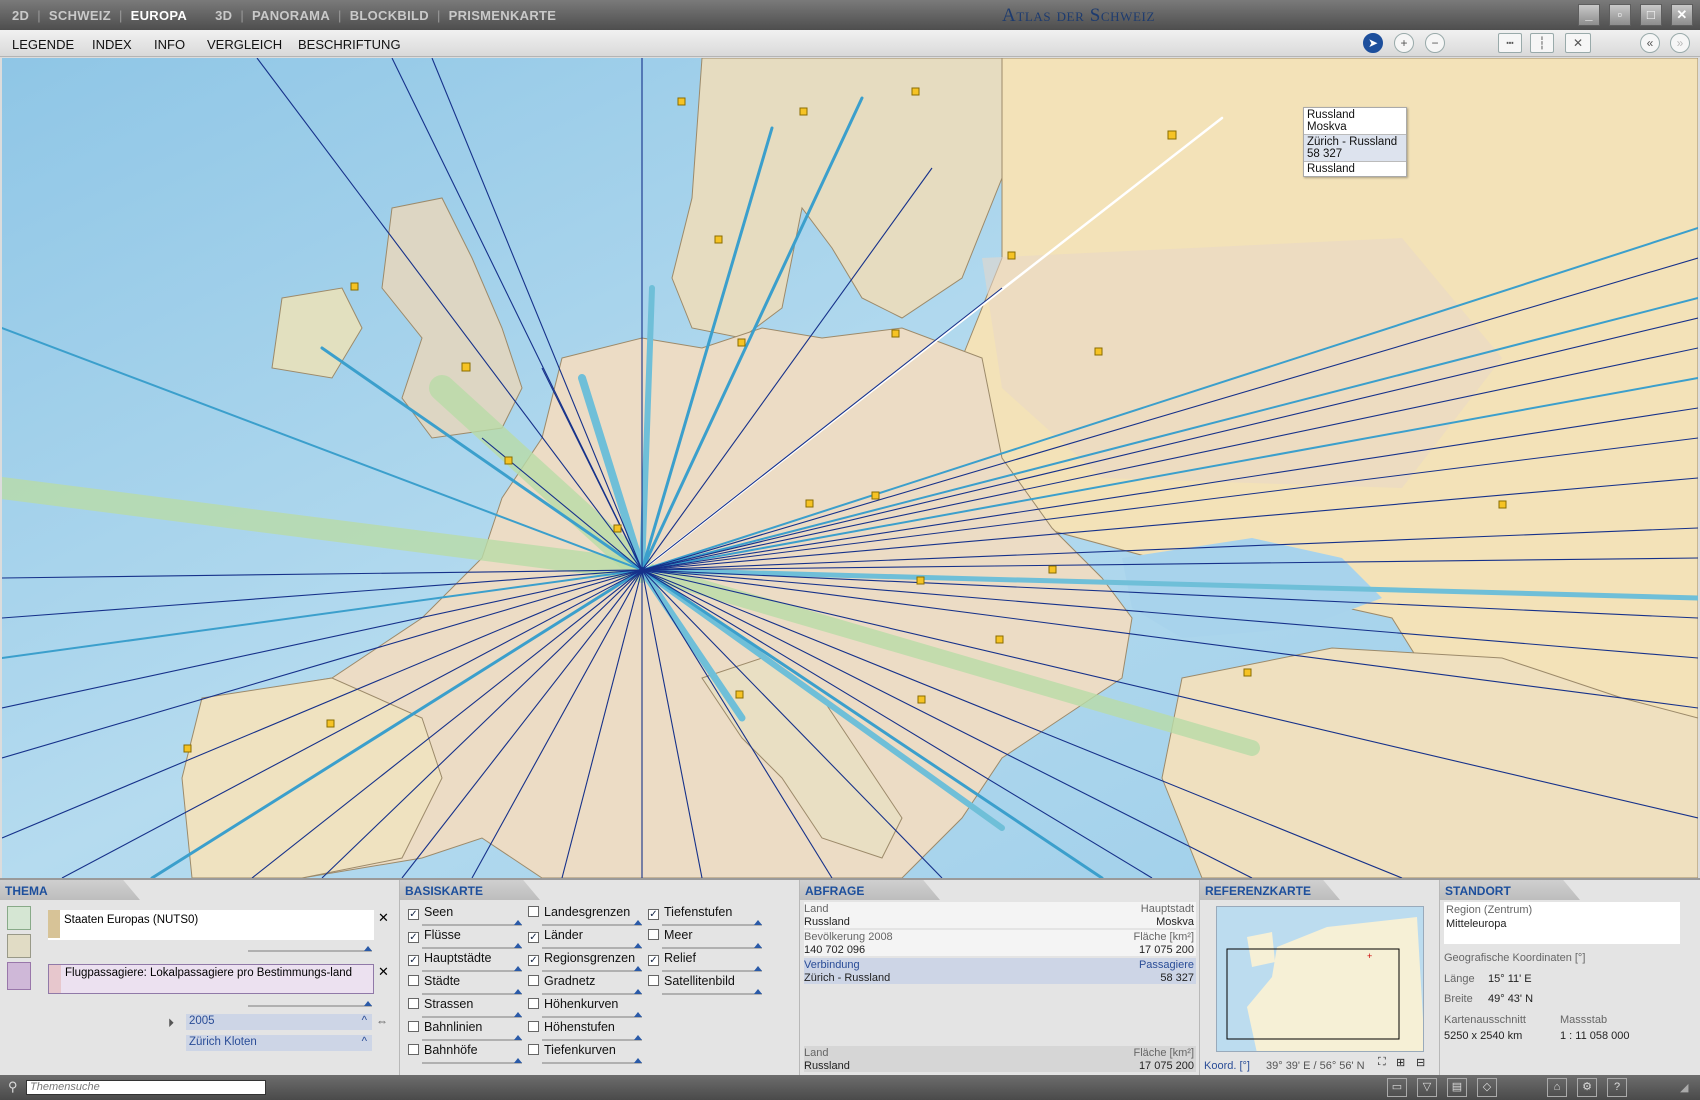 The image size is (1700, 1100). What do you see at coordinates (244, 44) in the screenshot?
I see `menu-vergleich: VERGLEICH` at bounding box center [244, 44].